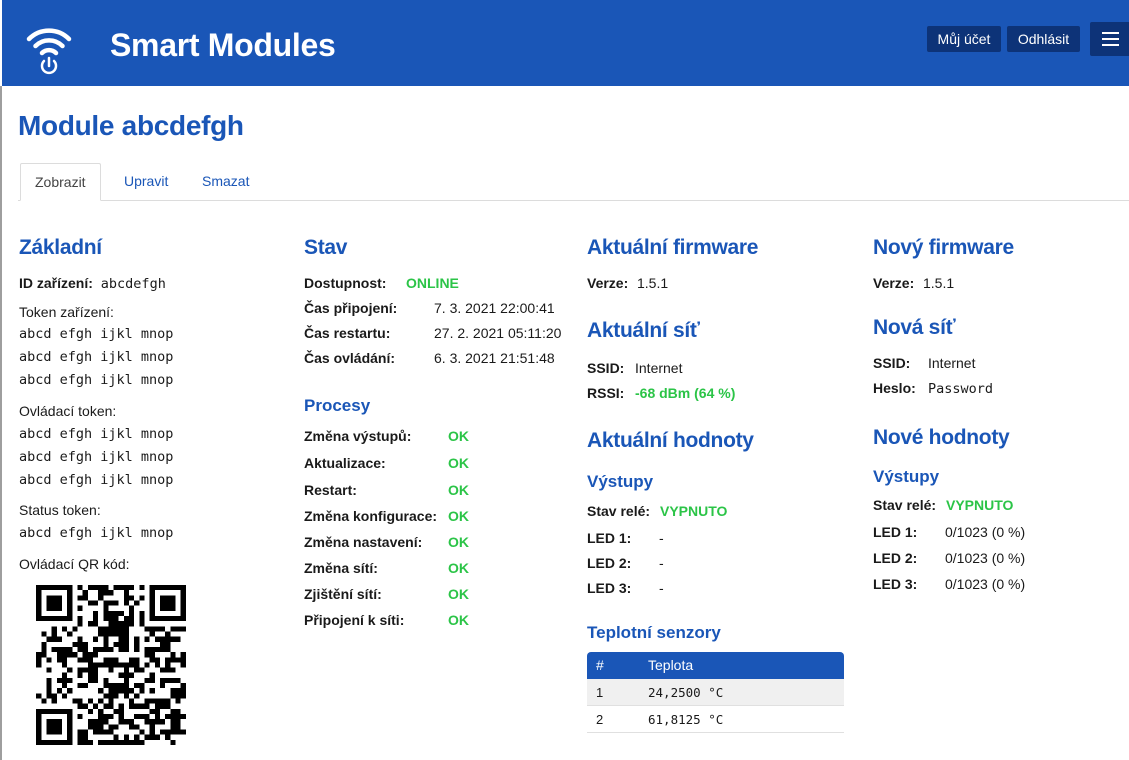 The image size is (1129, 760). I want to click on password-label: Heslo:, so click(894, 388).